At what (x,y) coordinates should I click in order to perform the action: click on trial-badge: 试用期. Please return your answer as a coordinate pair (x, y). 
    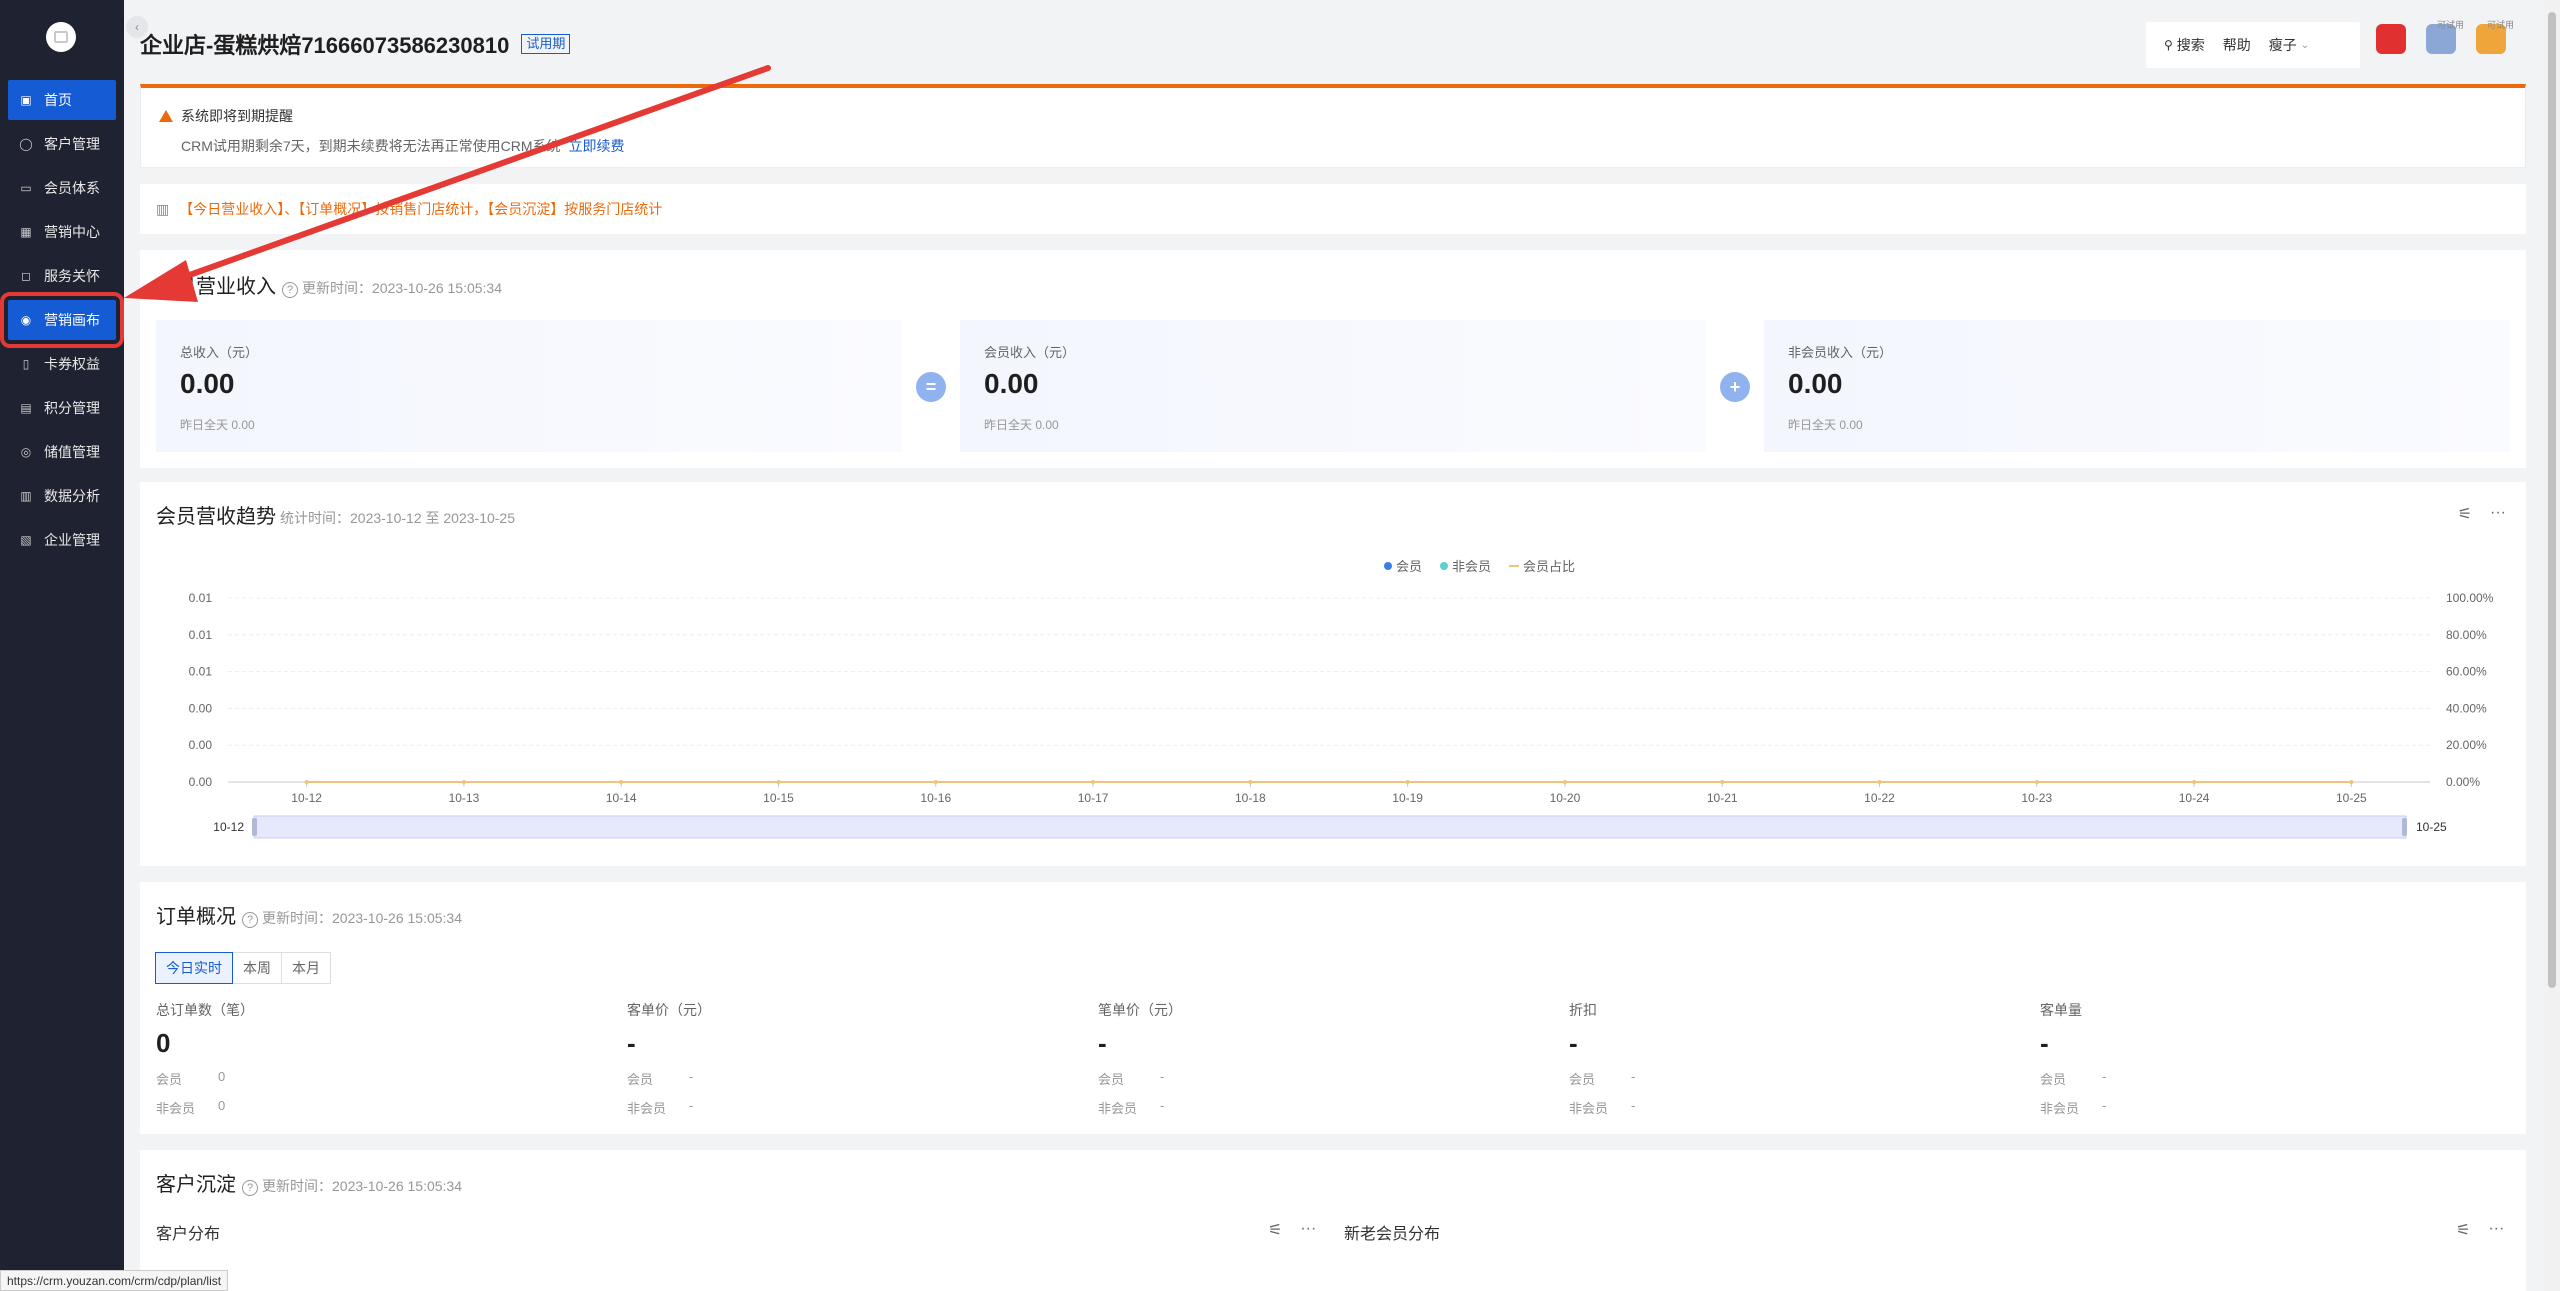
    Looking at the image, I should click on (546, 44).